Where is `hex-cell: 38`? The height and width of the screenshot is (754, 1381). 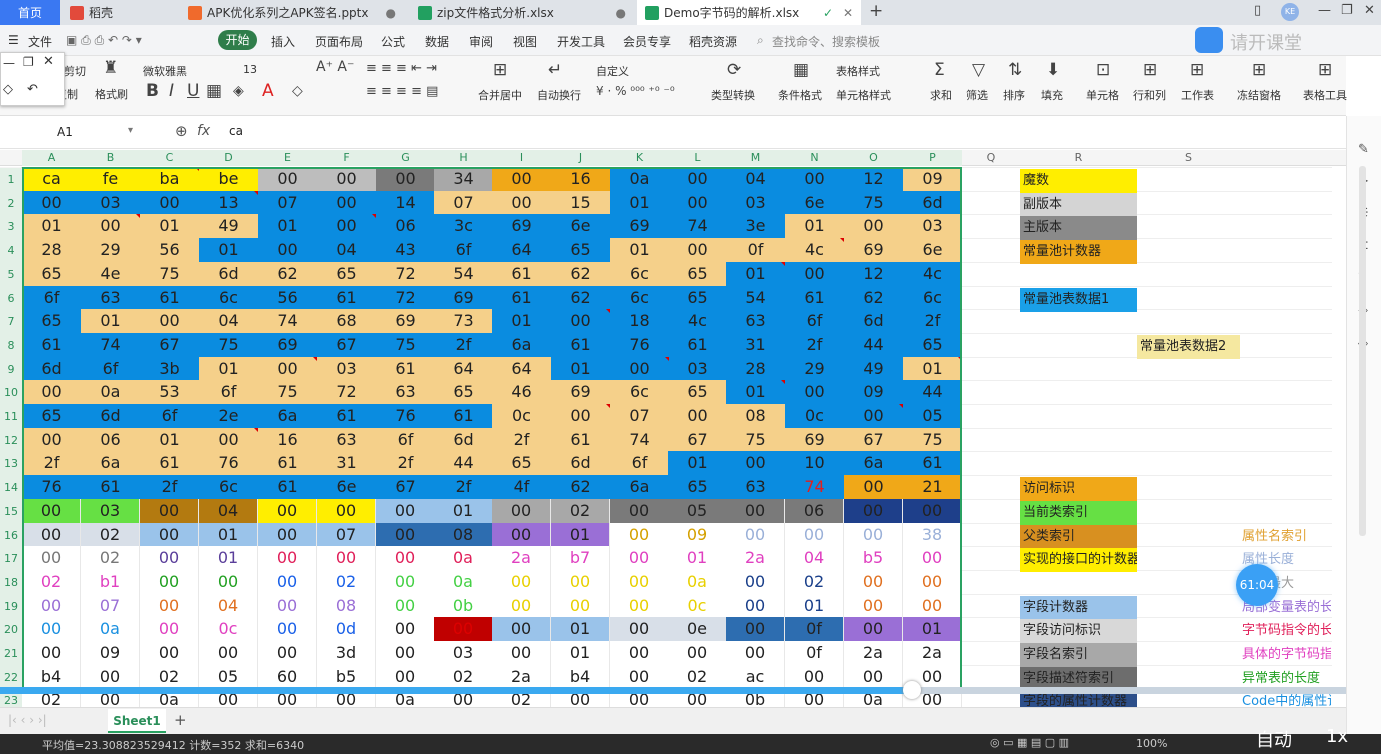 hex-cell: 38 is located at coordinates (932, 534).